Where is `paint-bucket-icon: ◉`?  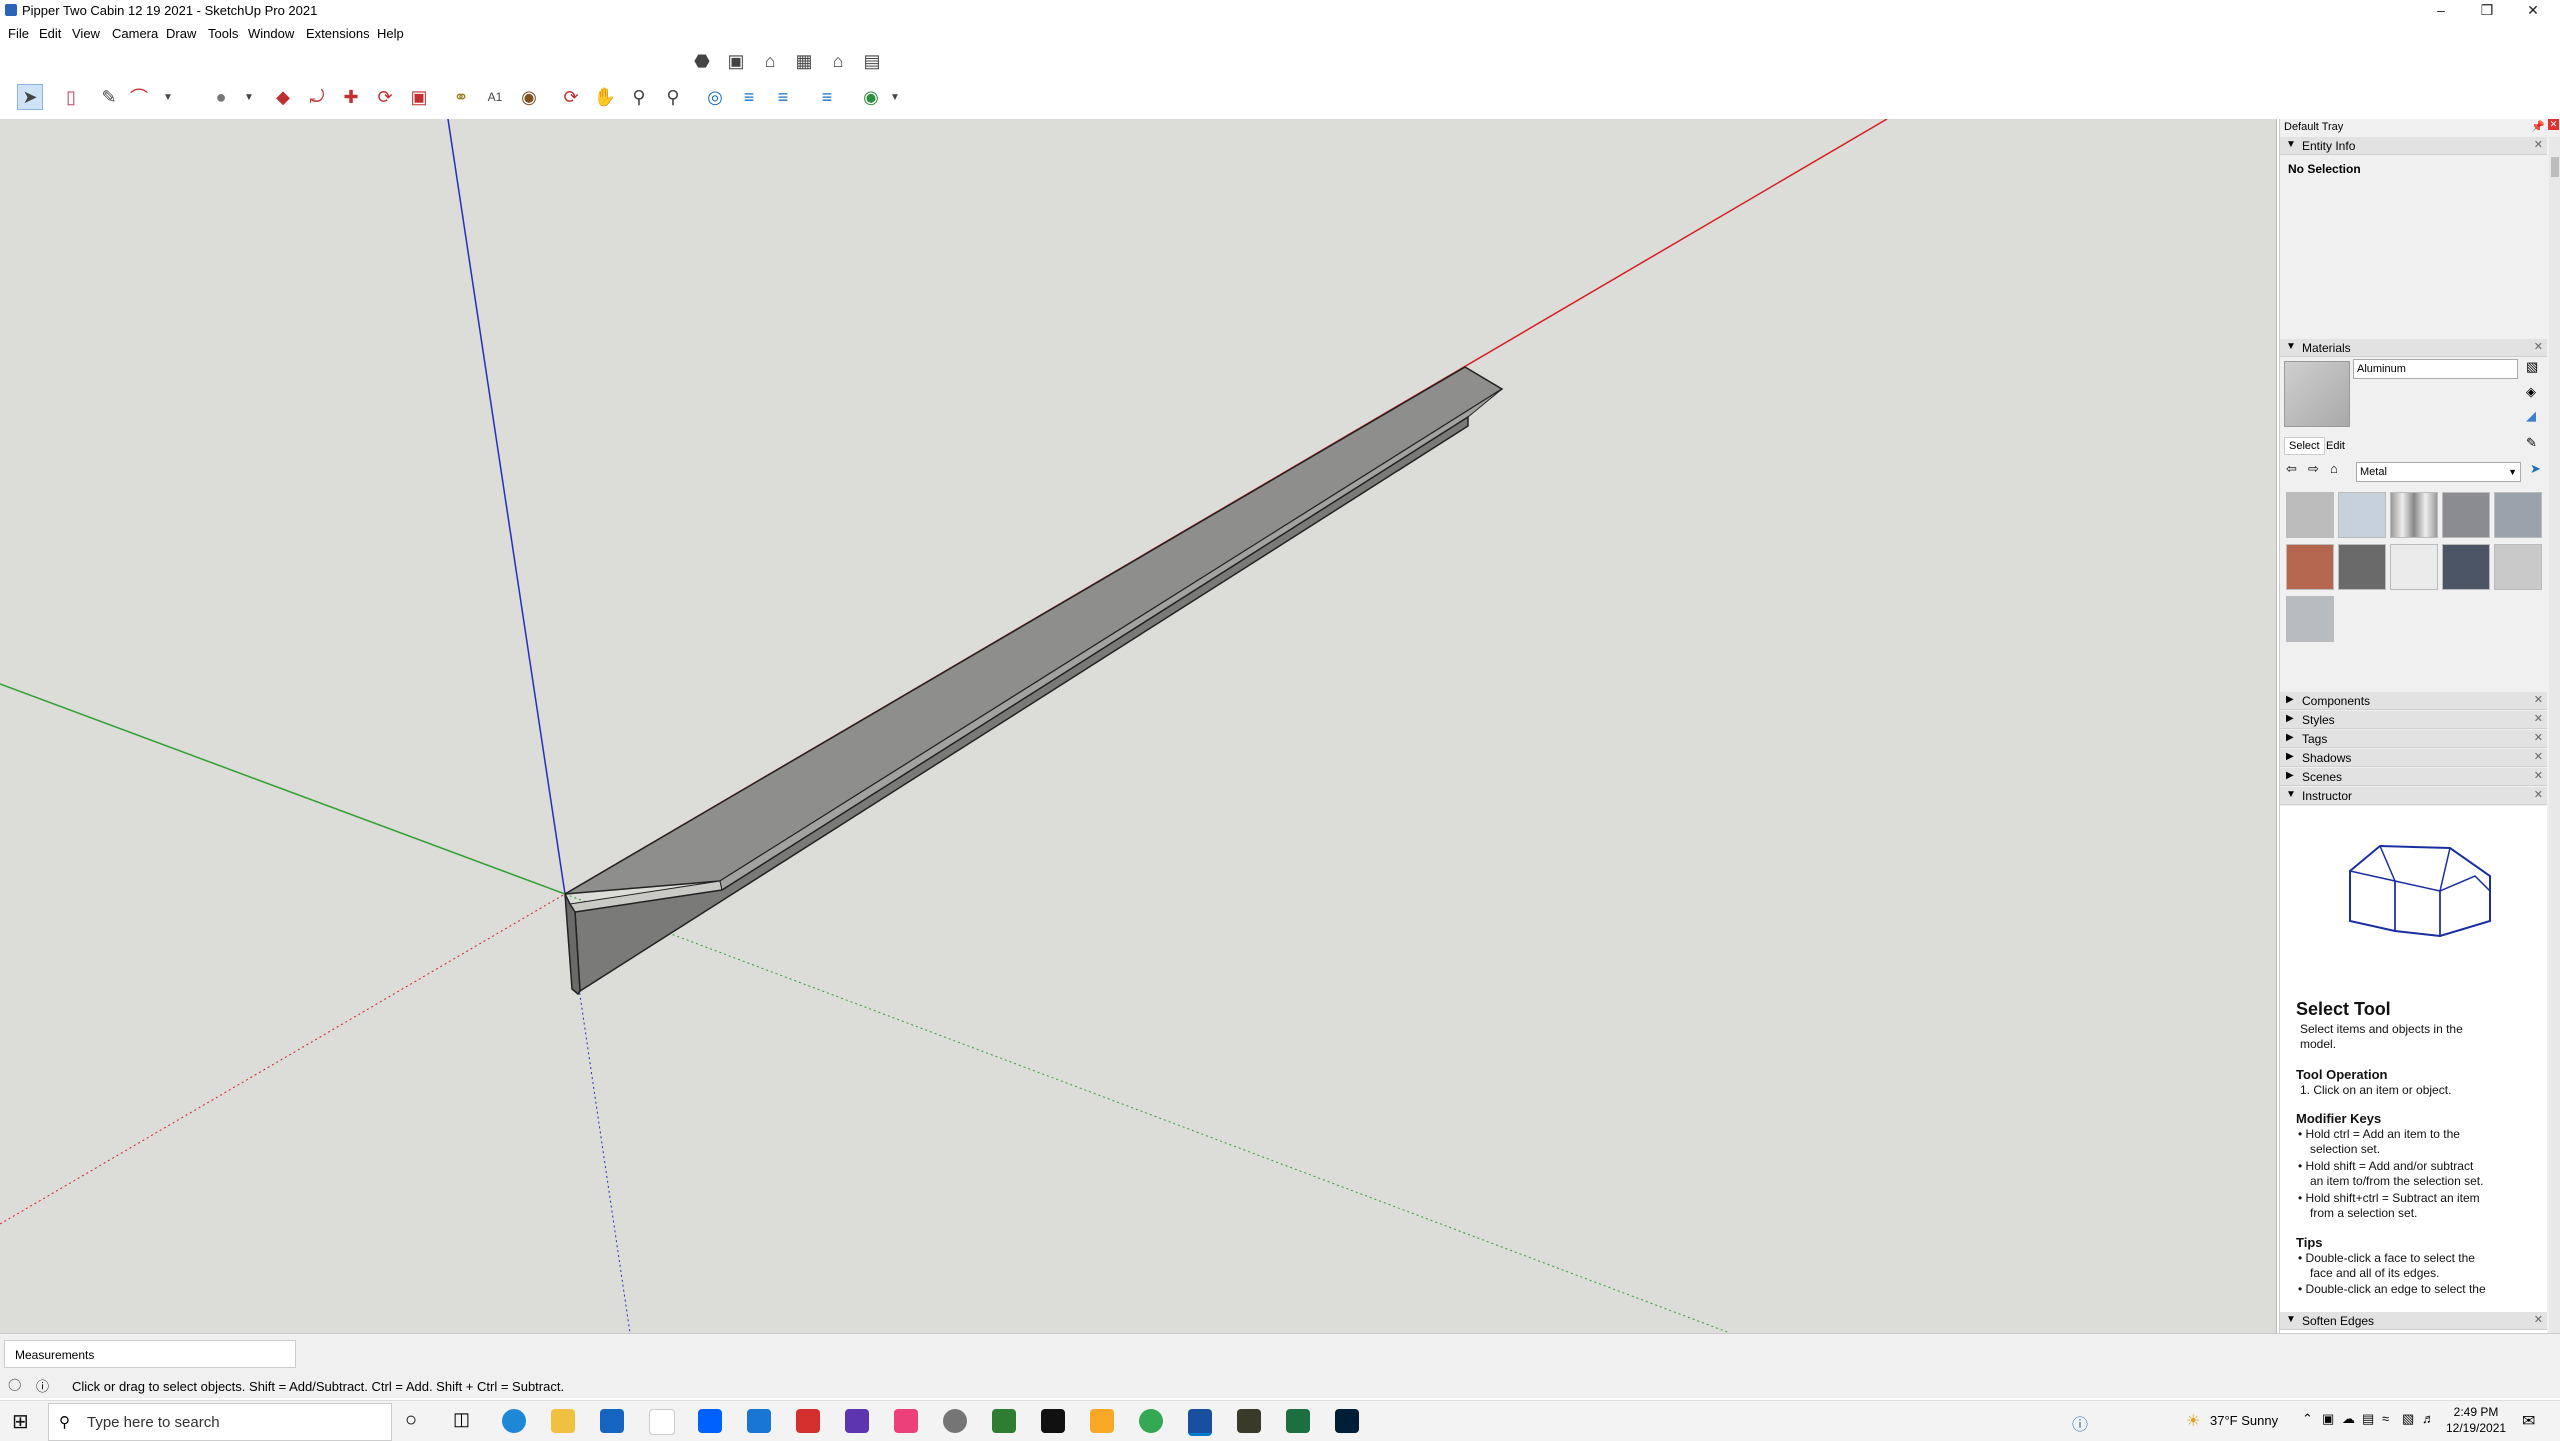 paint-bucket-icon: ◉ is located at coordinates (529, 97).